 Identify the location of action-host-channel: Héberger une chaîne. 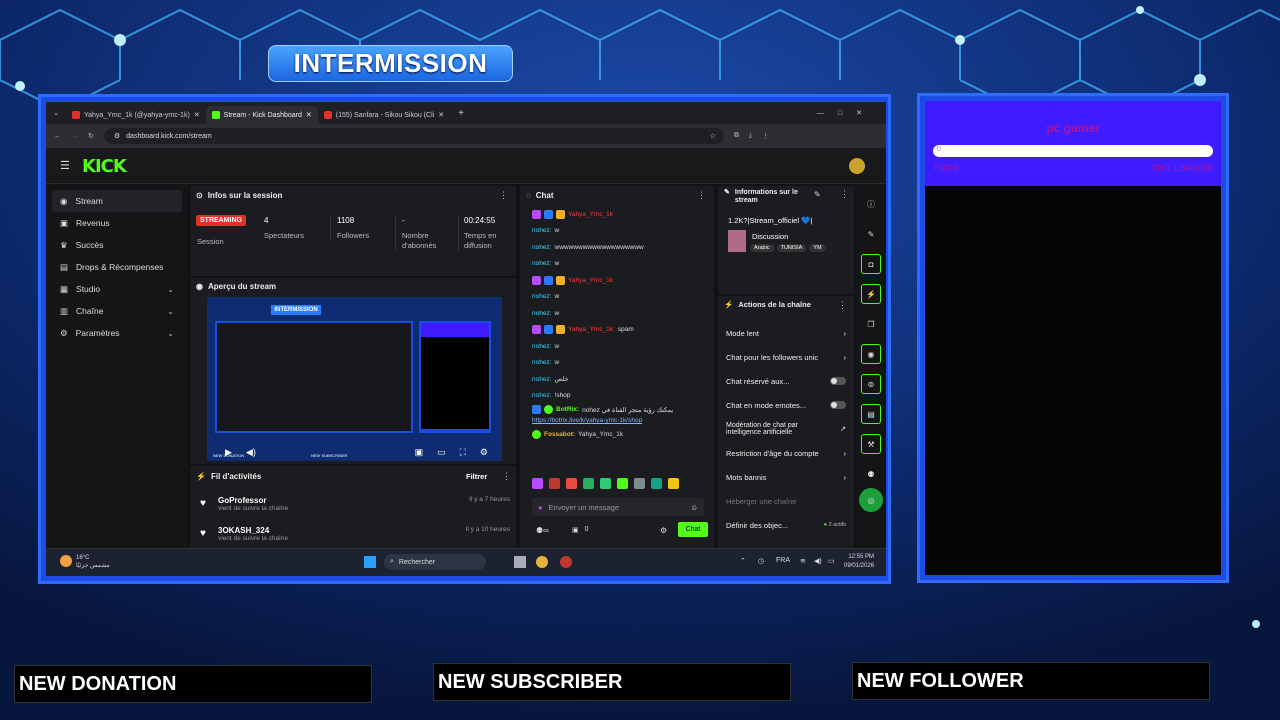
(786, 501).